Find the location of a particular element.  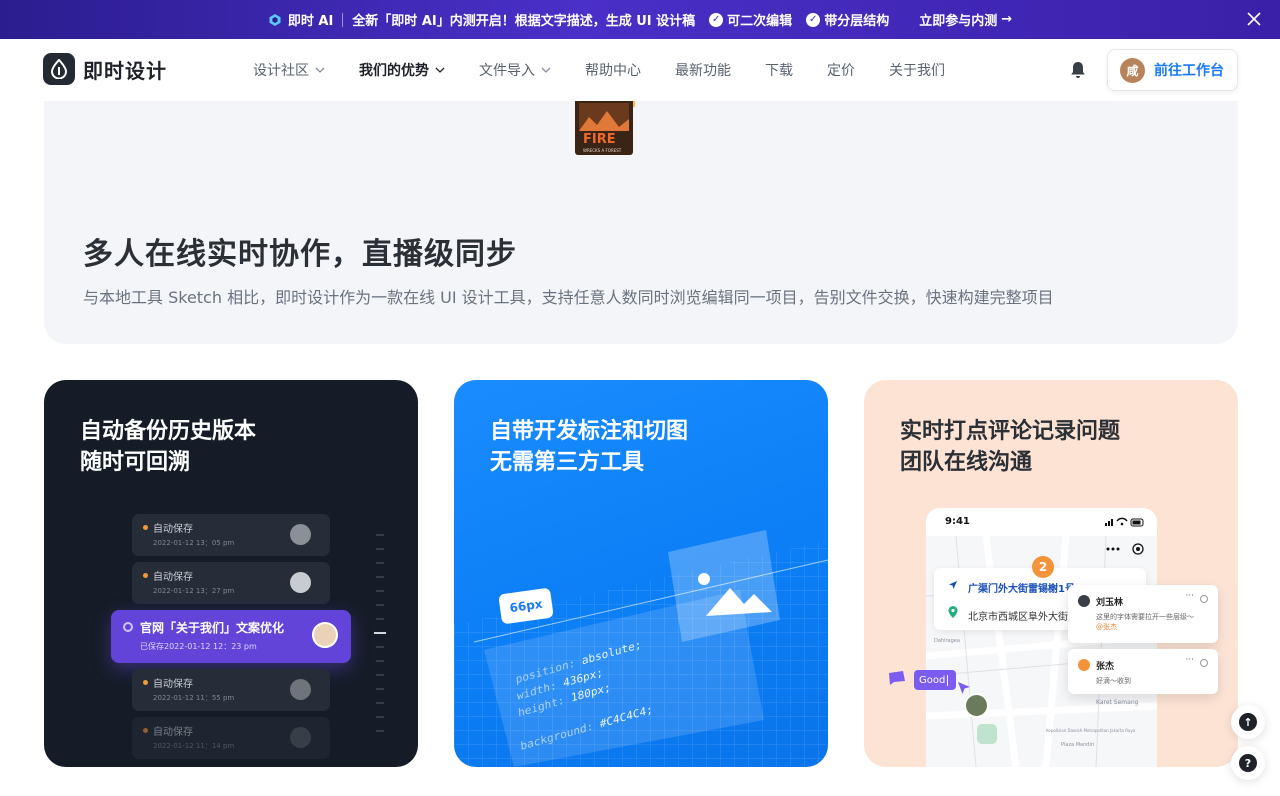

join-beta-label: 立即参与内测 is located at coordinates (958, 21).